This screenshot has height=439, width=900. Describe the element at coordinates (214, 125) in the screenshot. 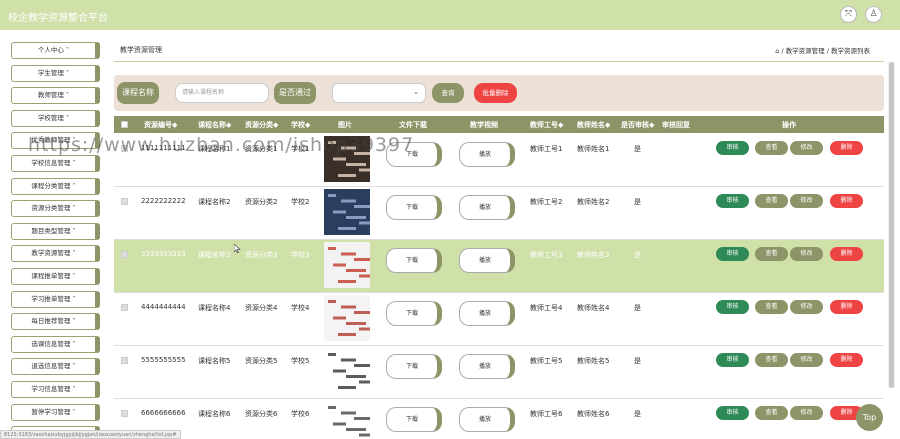

I see `column-header-1: 课程名称◆` at that location.